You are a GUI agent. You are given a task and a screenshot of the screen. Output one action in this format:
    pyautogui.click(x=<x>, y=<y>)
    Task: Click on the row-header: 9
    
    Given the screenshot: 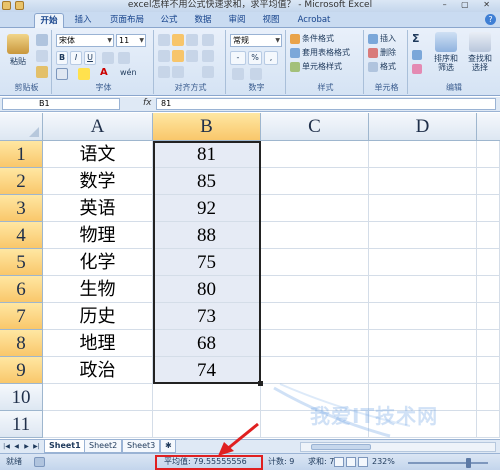 What is the action you would take?
    pyautogui.click(x=21, y=370)
    